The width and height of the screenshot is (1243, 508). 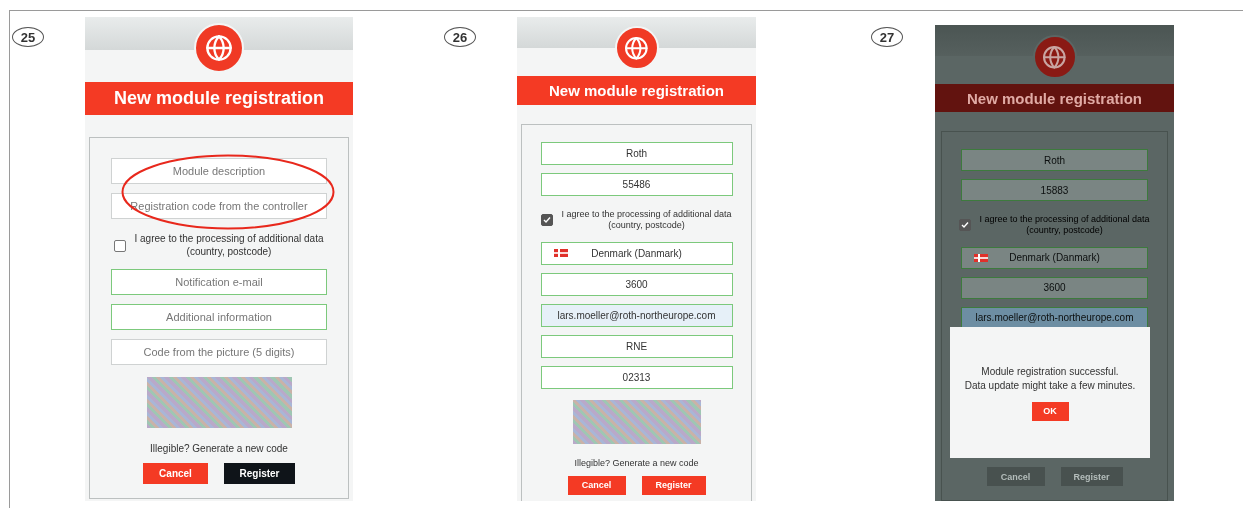 I want to click on input-field: Registration code from the controller, so click(x=219, y=206).